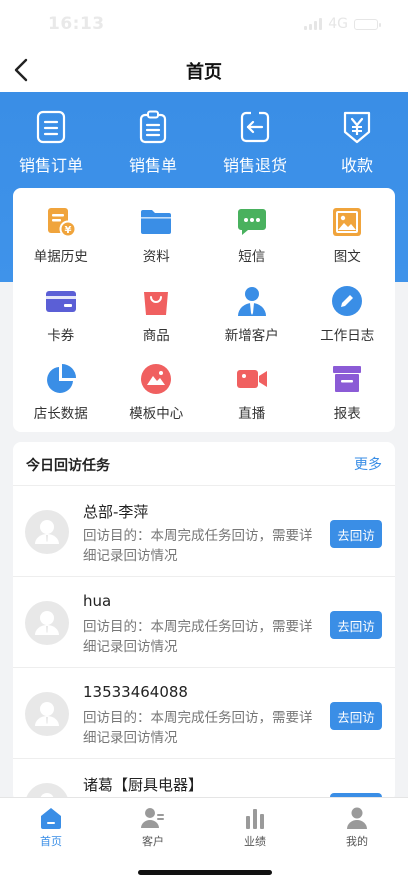  Describe the element at coordinates (252, 257) in the screenshot. I see `grid-label: 短信` at that location.